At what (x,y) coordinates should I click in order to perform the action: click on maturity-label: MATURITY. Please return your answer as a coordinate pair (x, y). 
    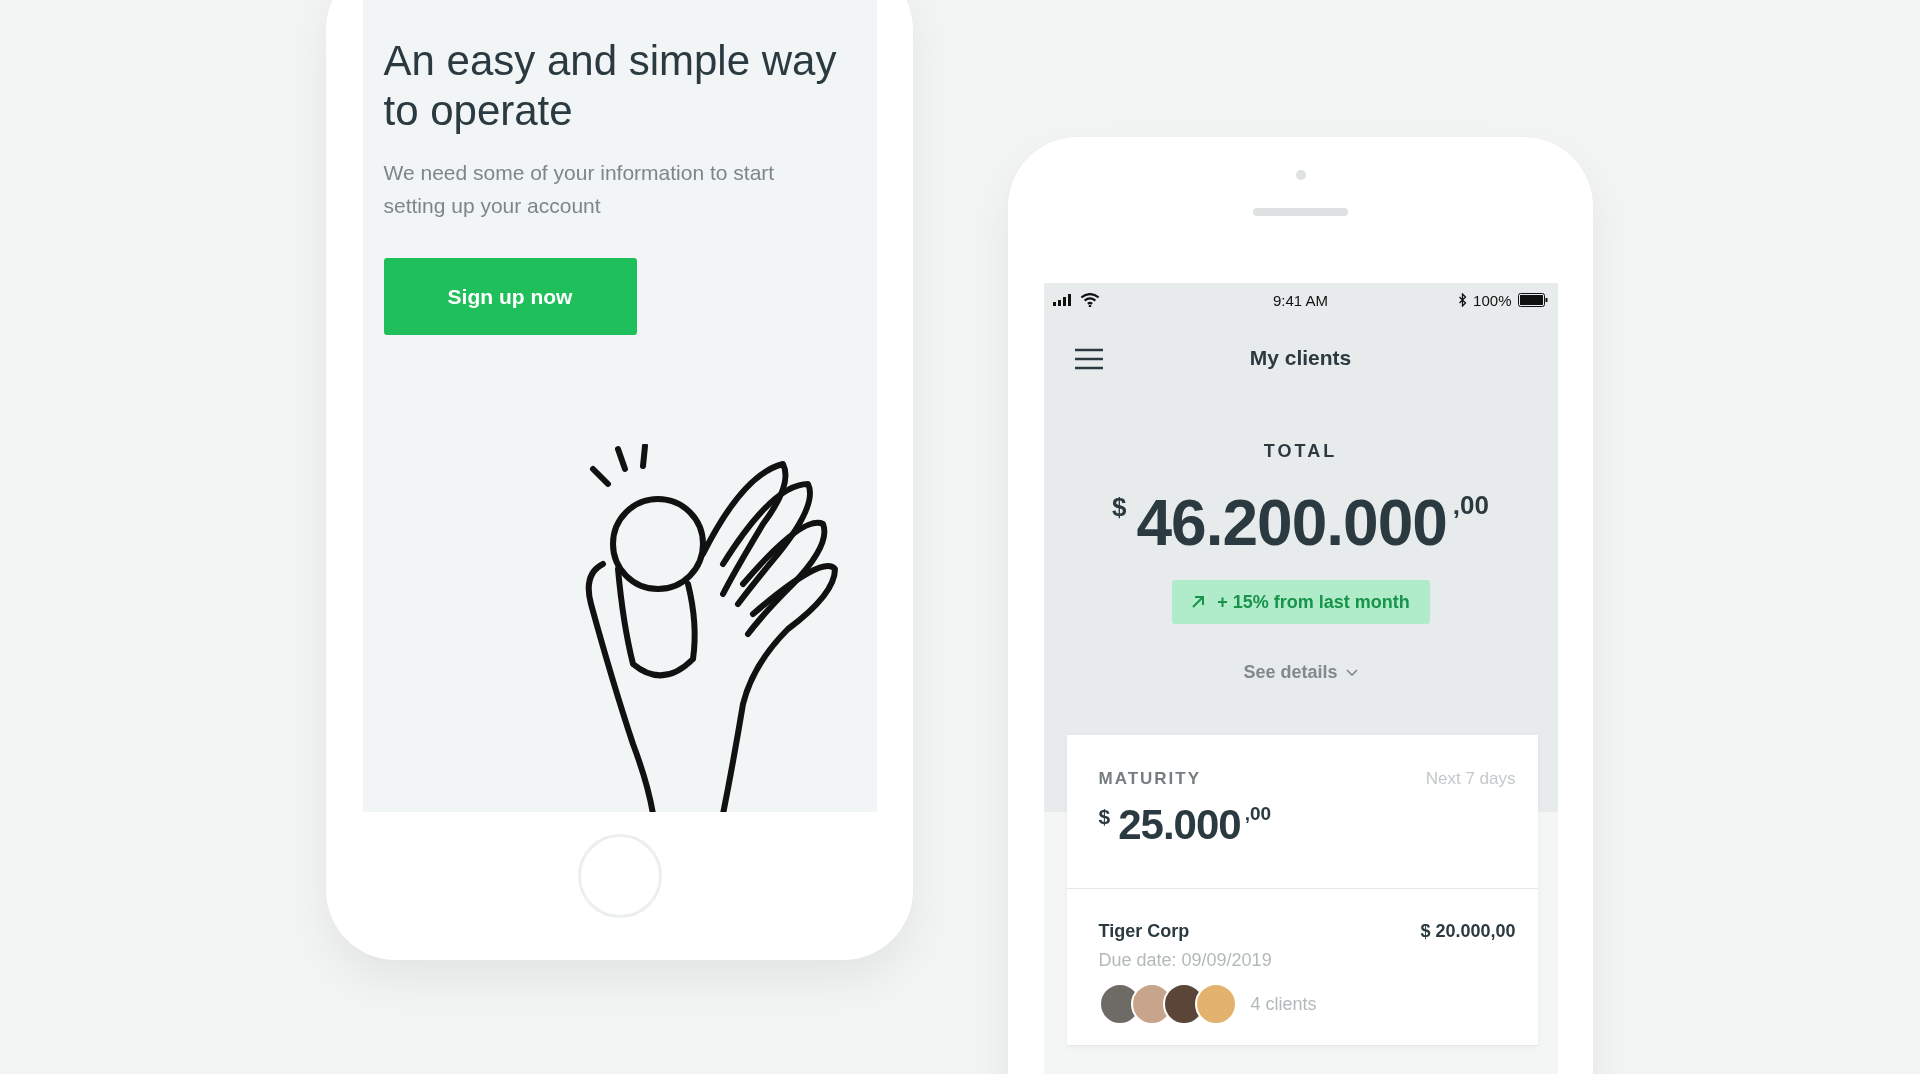
    Looking at the image, I should click on (1150, 779).